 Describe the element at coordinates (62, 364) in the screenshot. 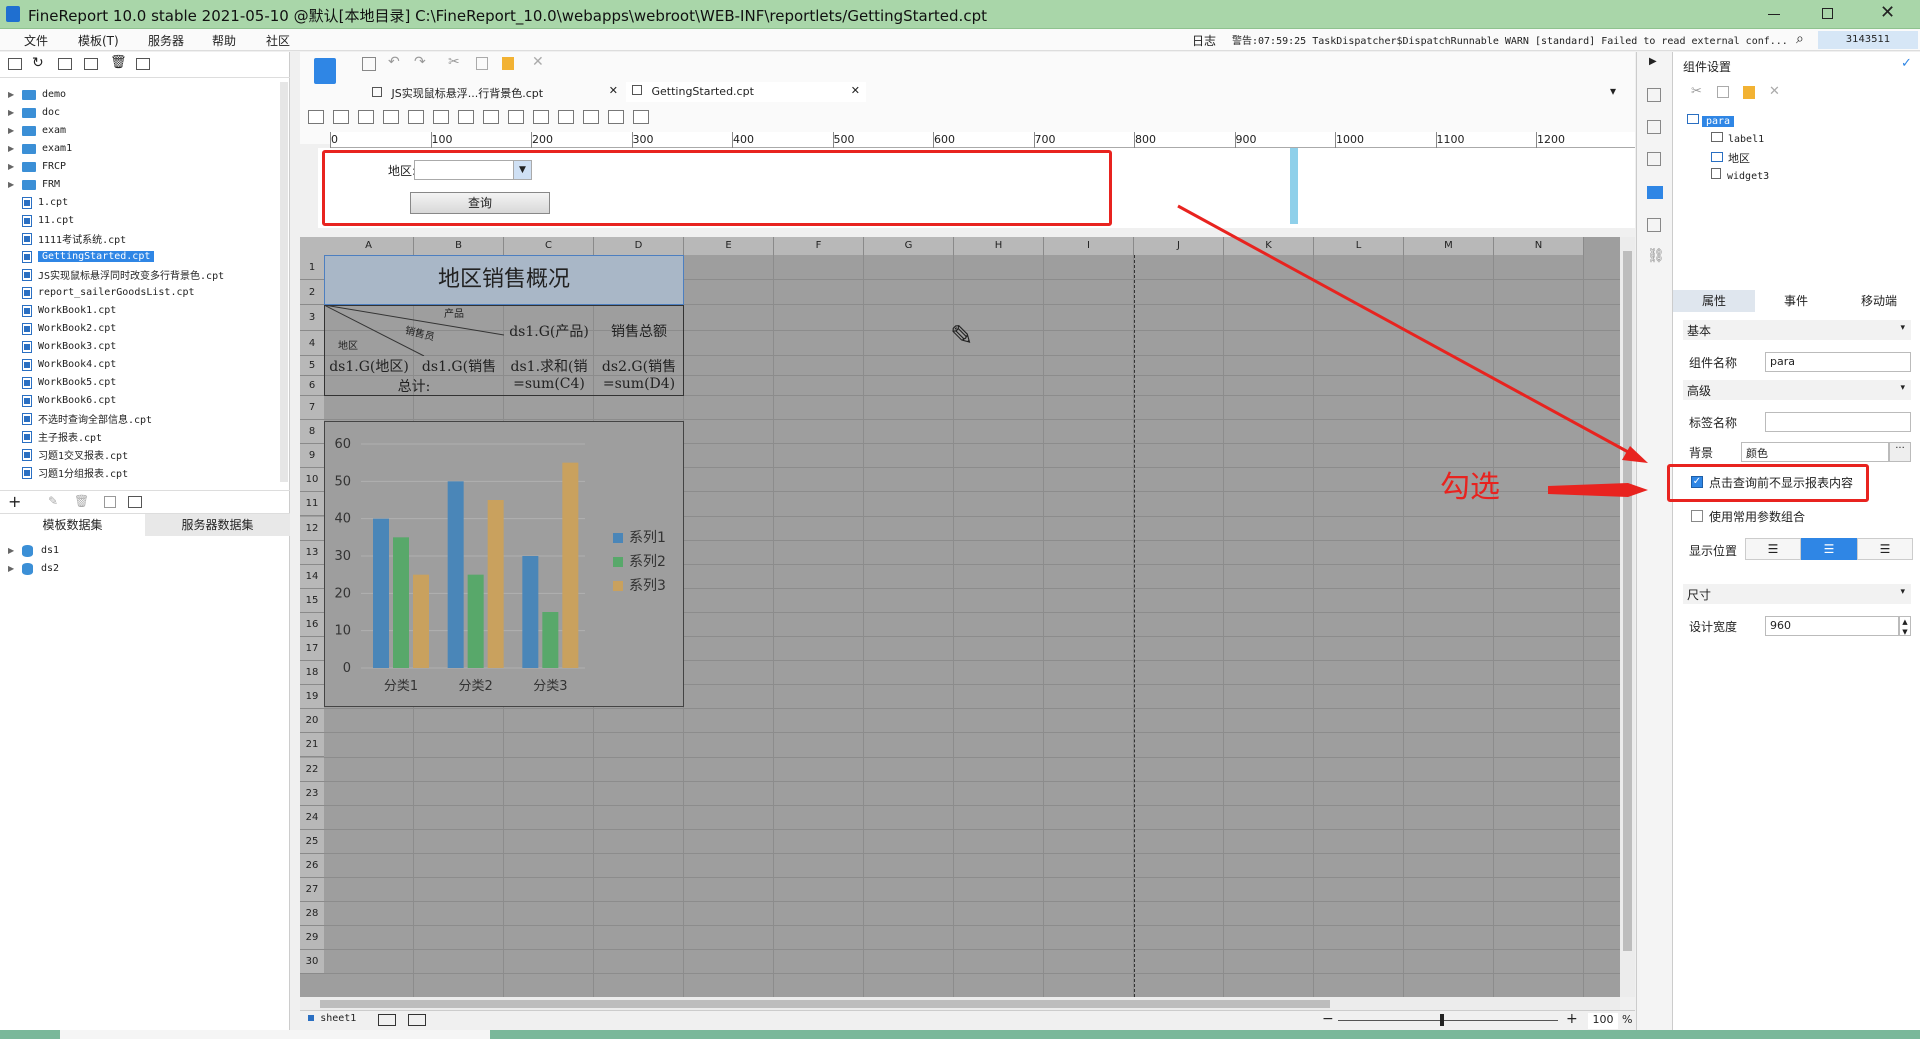

I see `tree-file: WorkBook4.cpt` at that location.